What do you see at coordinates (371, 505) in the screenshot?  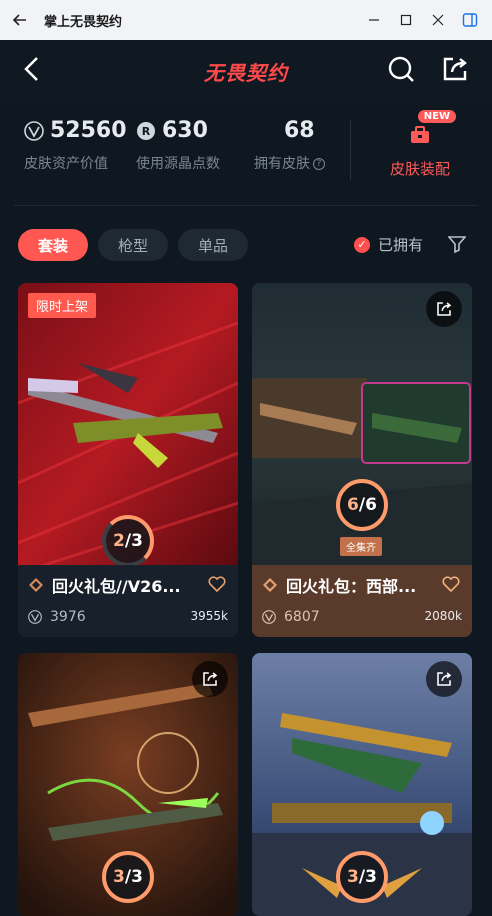 I see `progress-total: 6` at bounding box center [371, 505].